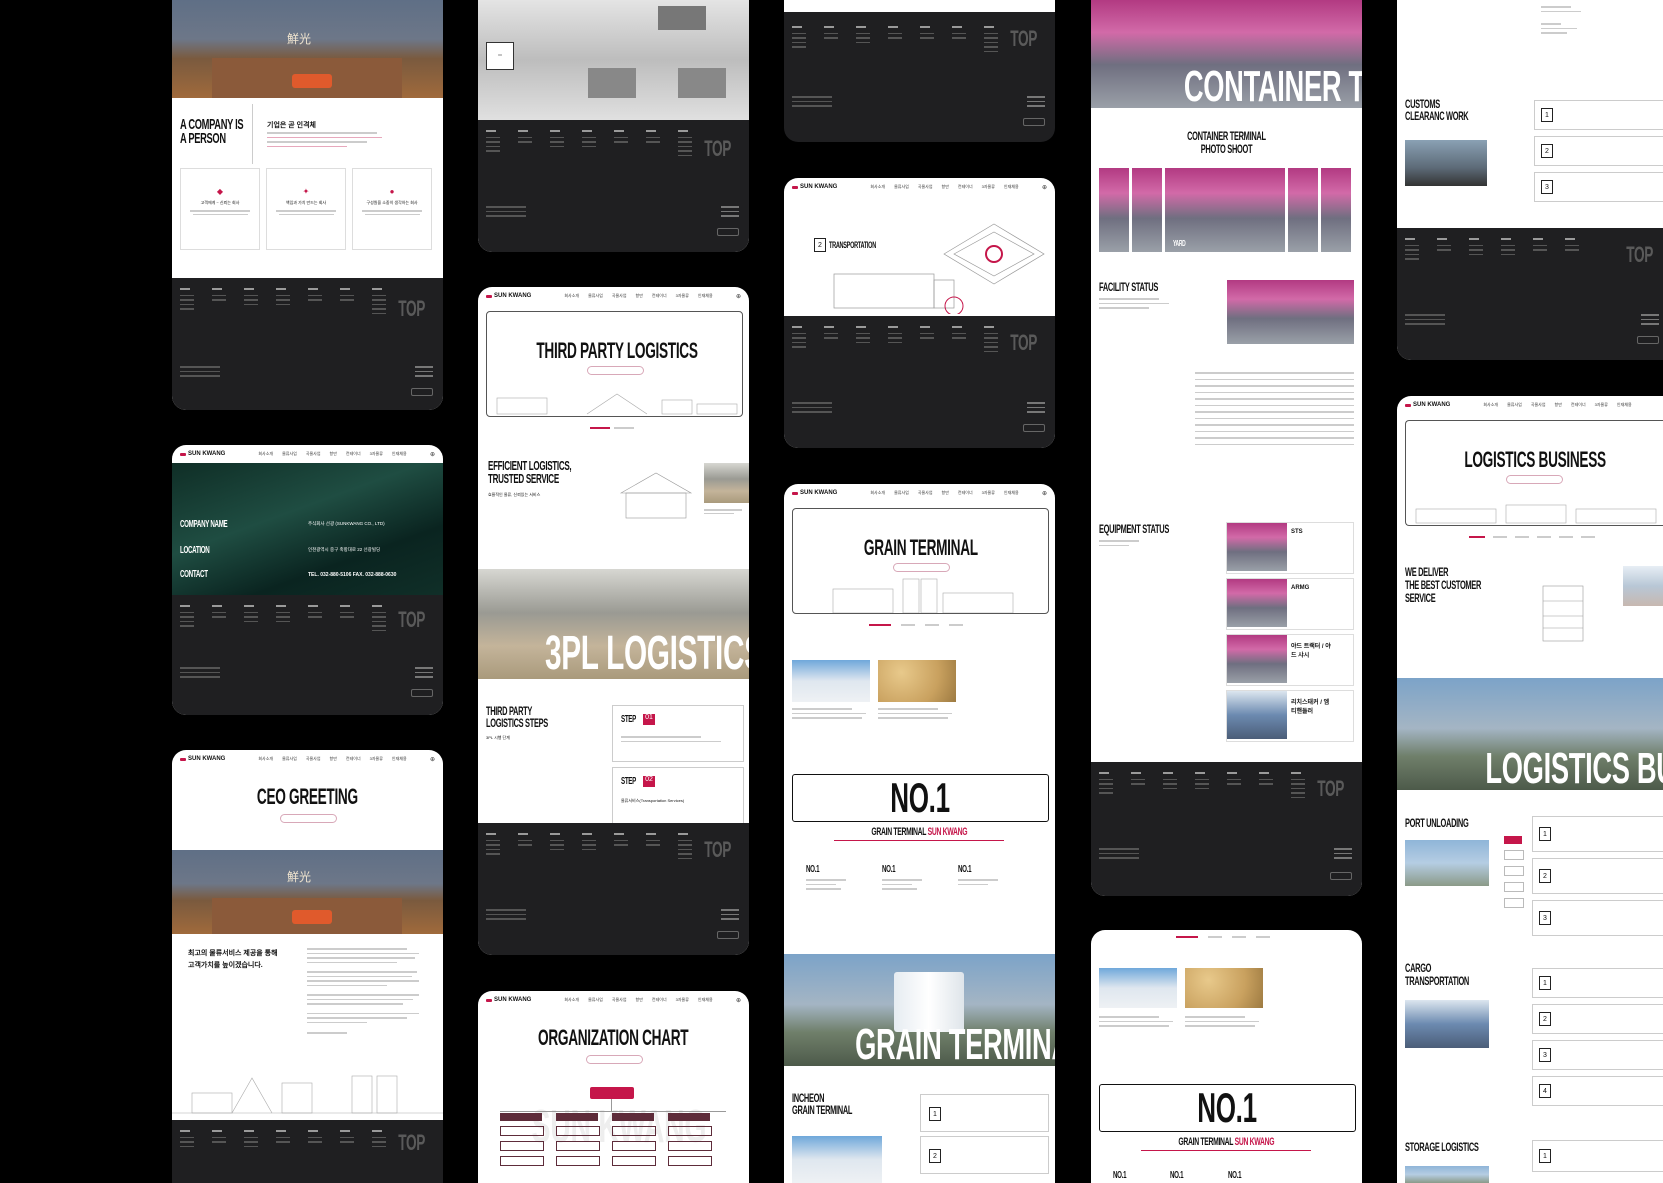 Image resolution: width=1663 pixels, height=1183 pixels. I want to click on no1-box: NO.1, so click(920, 798).